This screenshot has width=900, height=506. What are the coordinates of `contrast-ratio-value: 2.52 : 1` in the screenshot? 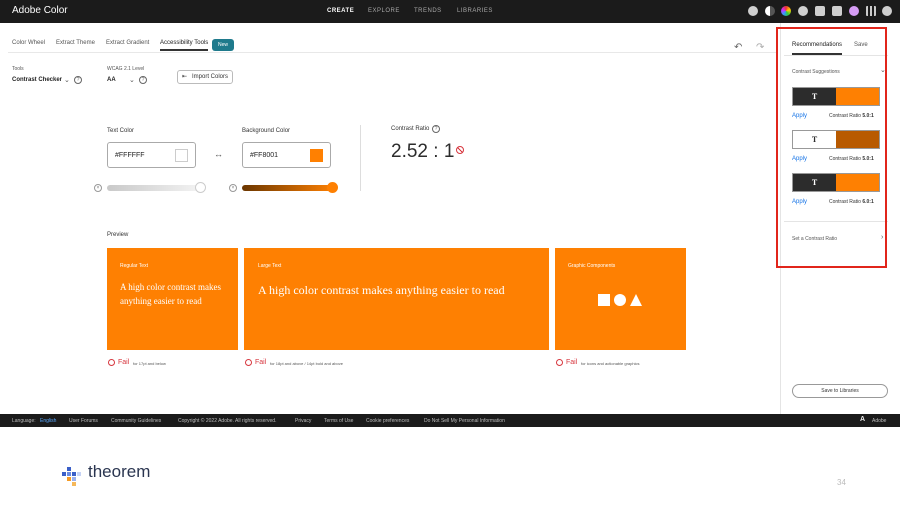 It's located at (423, 151).